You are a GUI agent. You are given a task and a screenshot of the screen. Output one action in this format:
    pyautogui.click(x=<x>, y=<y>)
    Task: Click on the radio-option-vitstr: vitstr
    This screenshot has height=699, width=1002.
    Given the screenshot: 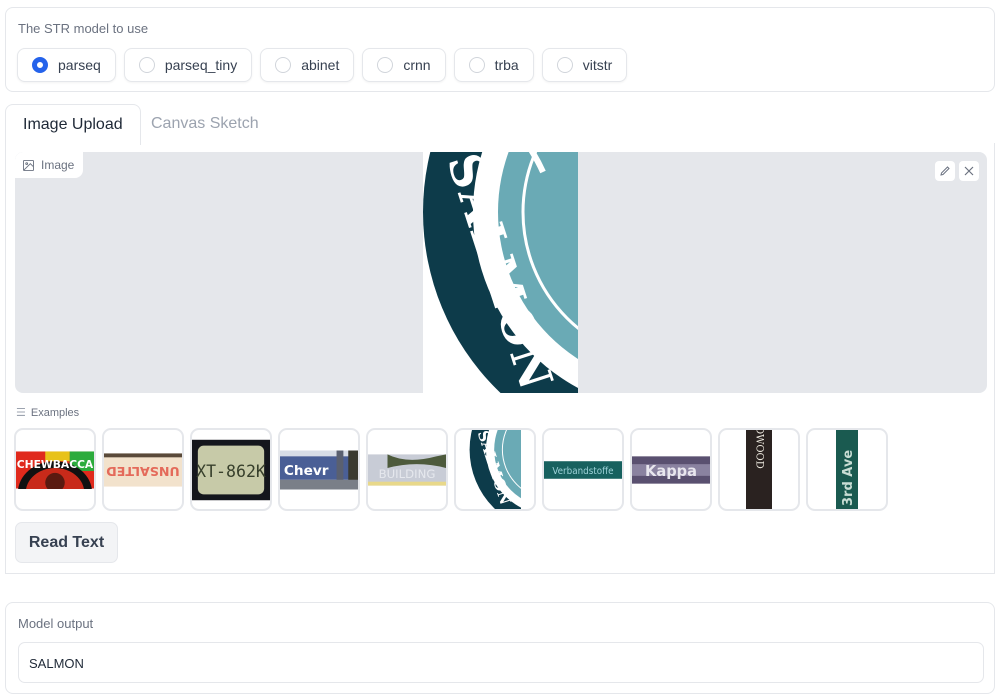 What is the action you would take?
    pyautogui.click(x=584, y=65)
    